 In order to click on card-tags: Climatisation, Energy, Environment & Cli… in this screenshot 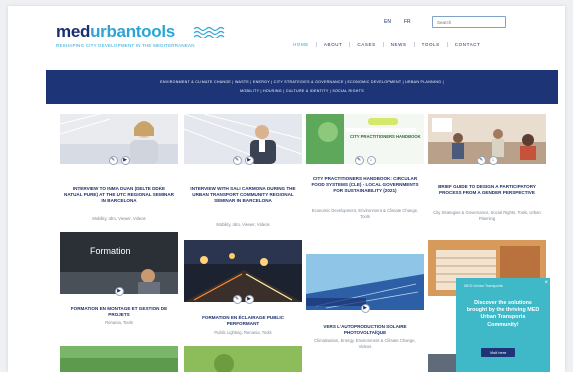, I will do `click(365, 343)`.